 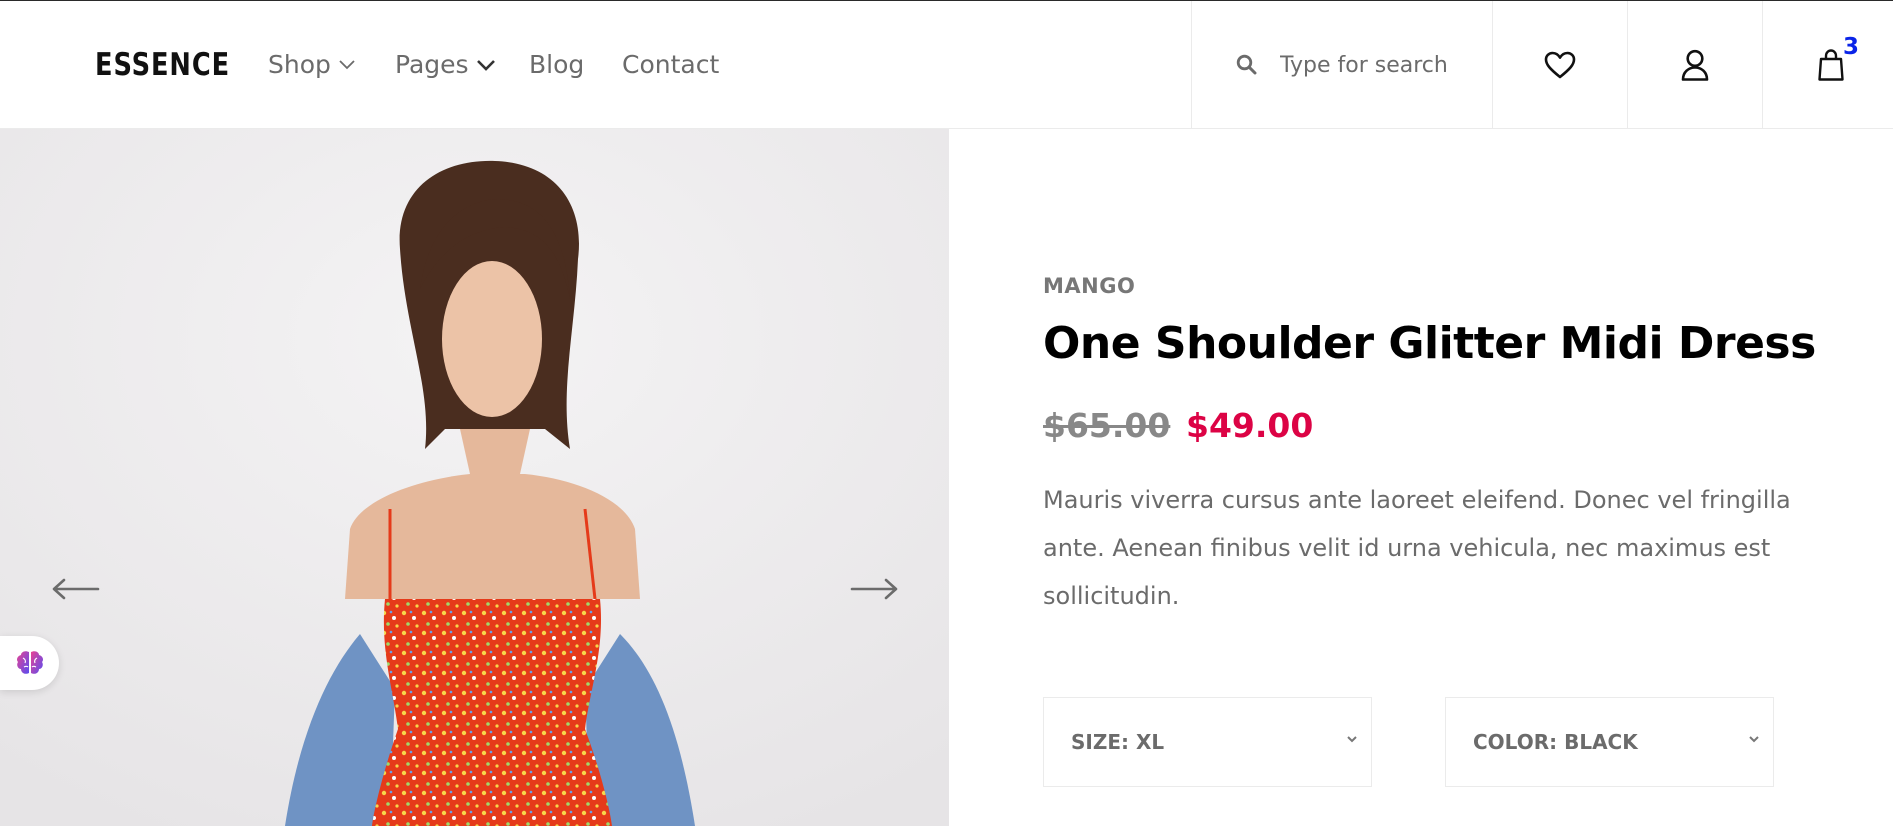 I want to click on search-box, so click(x=1342, y=64).